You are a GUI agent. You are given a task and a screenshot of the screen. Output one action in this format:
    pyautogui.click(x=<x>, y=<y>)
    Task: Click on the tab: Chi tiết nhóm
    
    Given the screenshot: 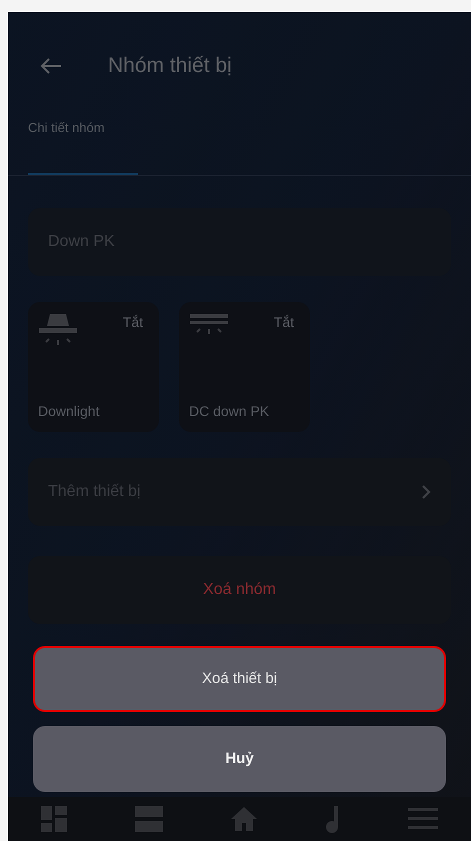 What is the action you would take?
    pyautogui.click(x=83, y=136)
    